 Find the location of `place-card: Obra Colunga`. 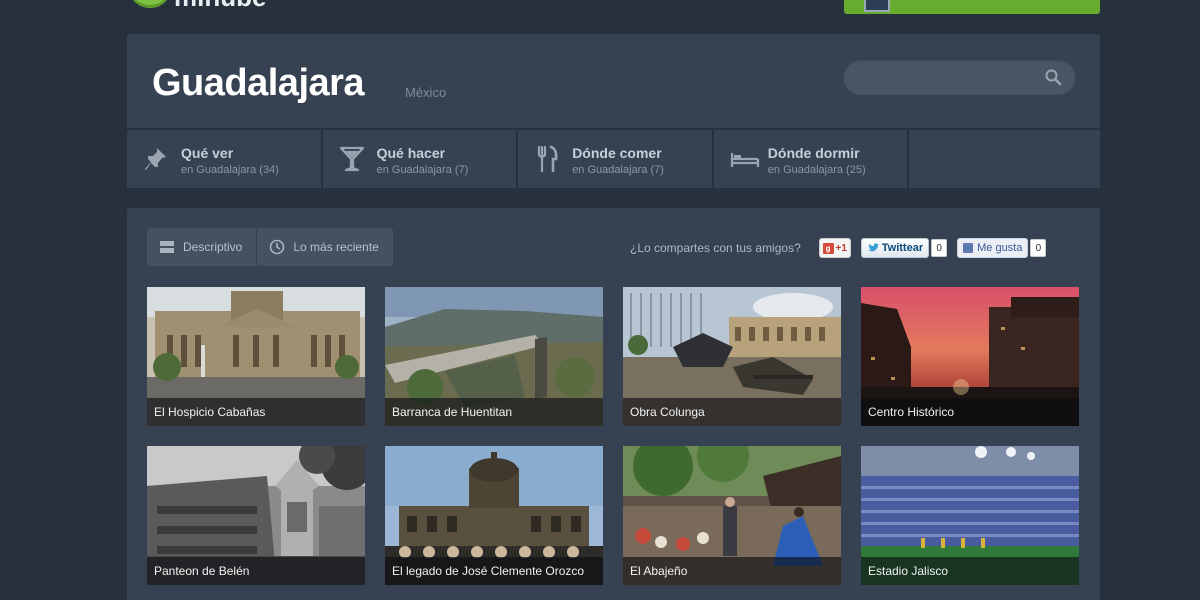

place-card: Obra Colunga is located at coordinates (732, 356).